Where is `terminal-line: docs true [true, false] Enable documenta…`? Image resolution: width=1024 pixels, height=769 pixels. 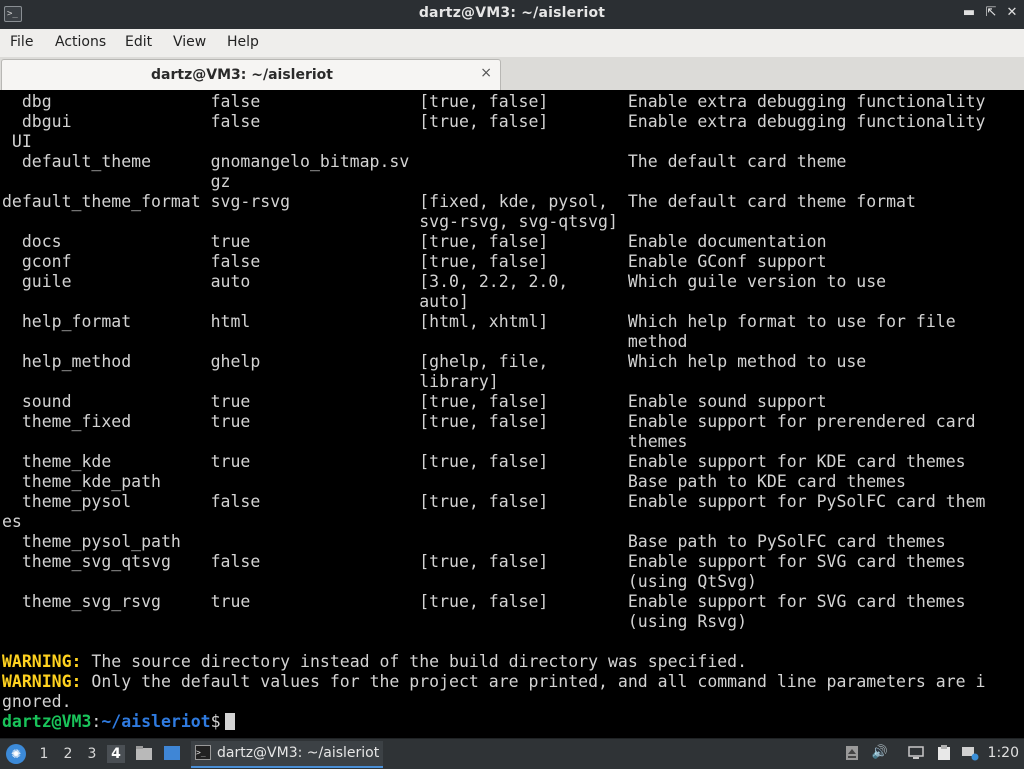 terminal-line: docs true [true, false] Enable documenta… is located at coordinates (414, 241).